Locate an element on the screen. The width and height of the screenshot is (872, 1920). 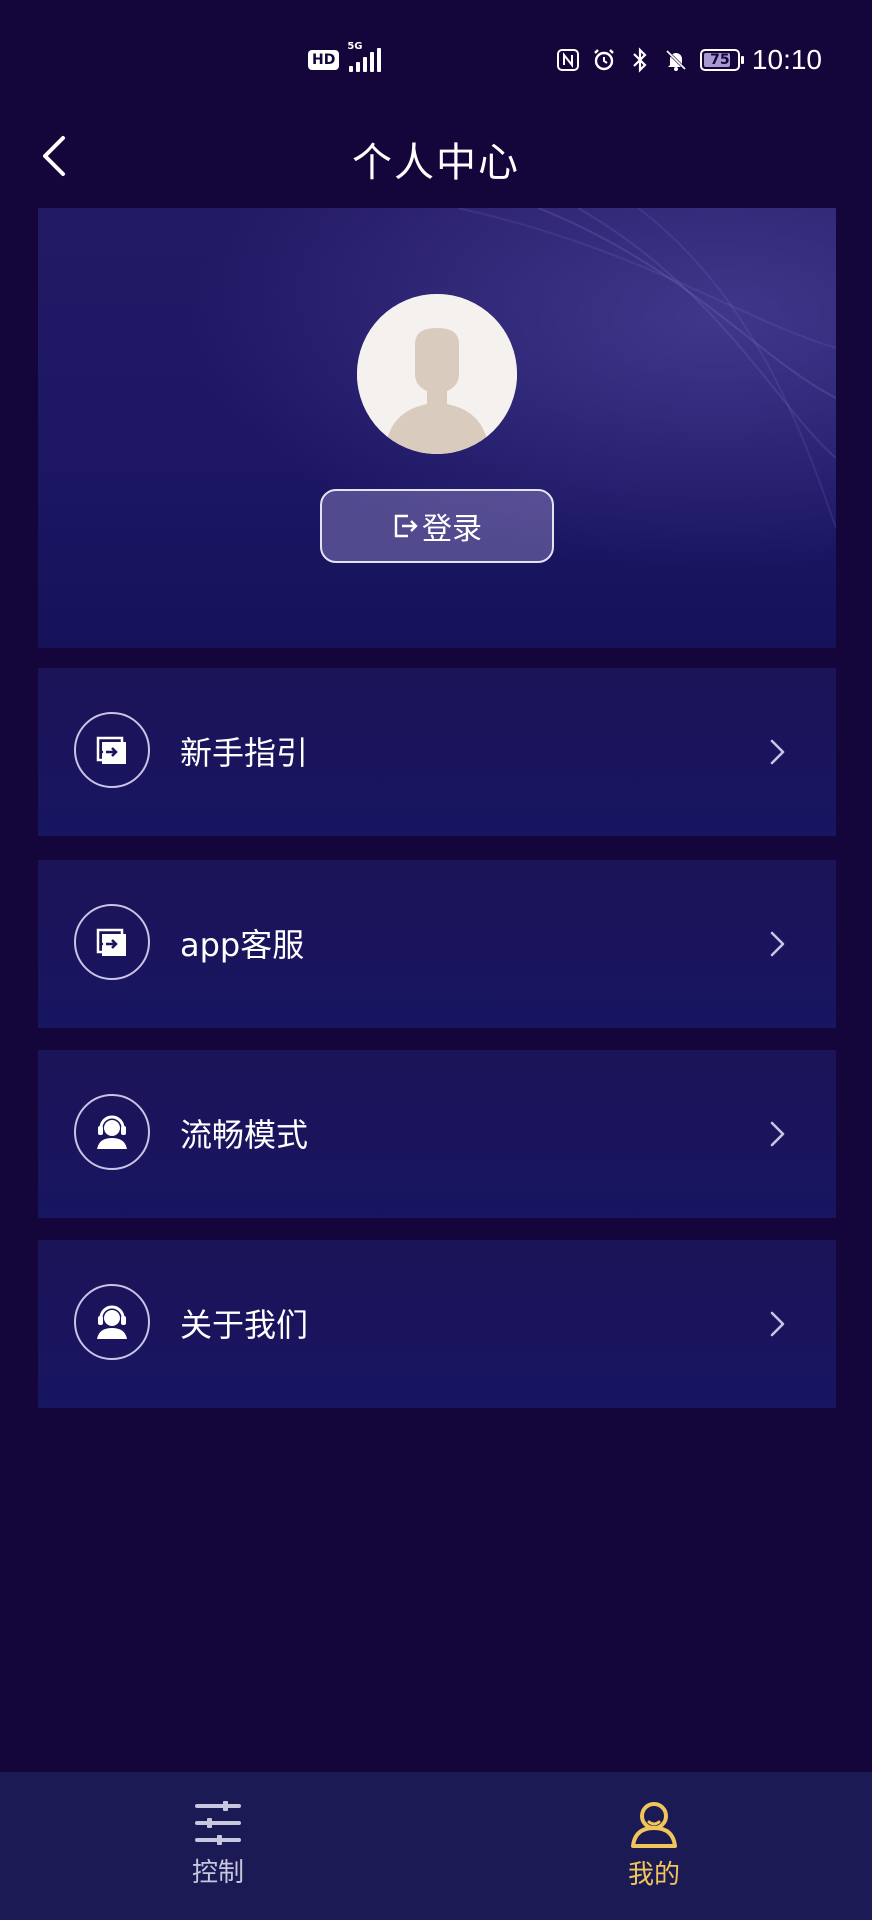
alarm-icon is located at coordinates (604, 60).